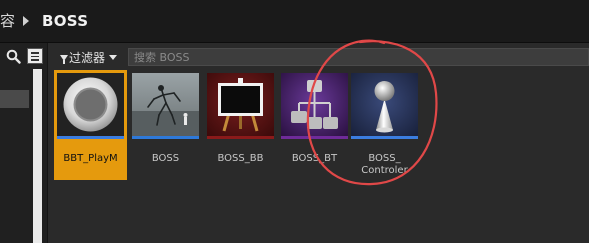 This screenshot has height=243, width=589. Describe the element at coordinates (384, 104) in the screenshot. I see `pawn-icon` at that location.